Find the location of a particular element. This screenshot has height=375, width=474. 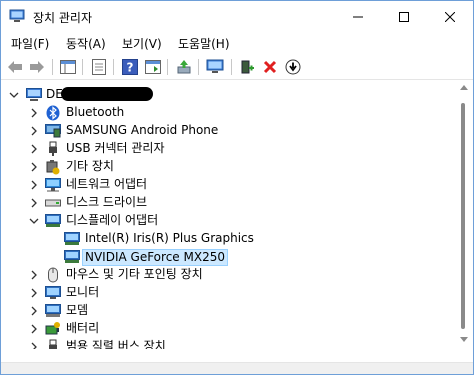

tree-item-samsung-android-phone: SAMSUNG Android Phone is located at coordinates (227, 131).